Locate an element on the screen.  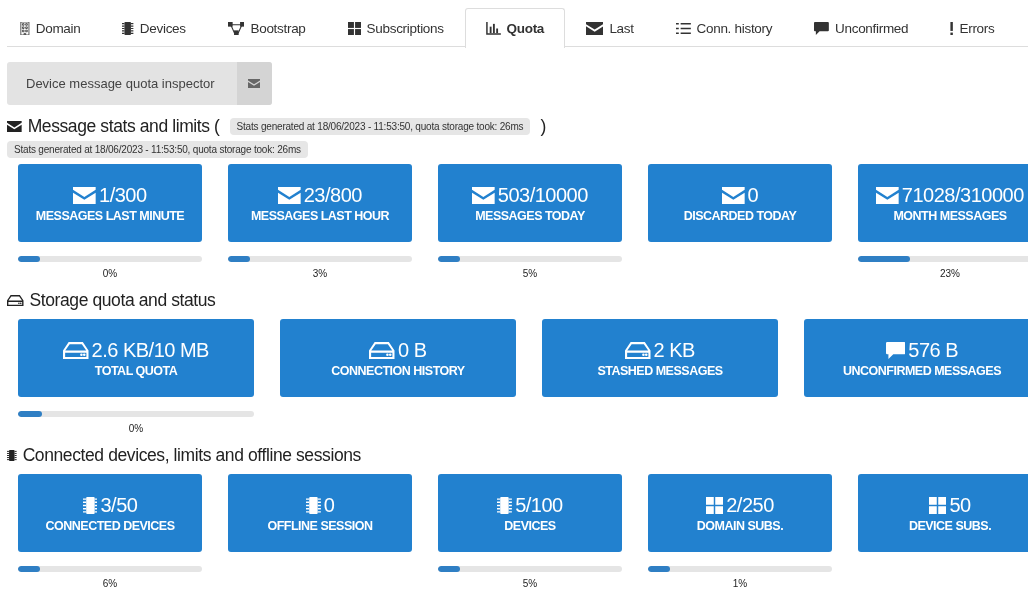
exclamation-icon is located at coordinates (952, 28).